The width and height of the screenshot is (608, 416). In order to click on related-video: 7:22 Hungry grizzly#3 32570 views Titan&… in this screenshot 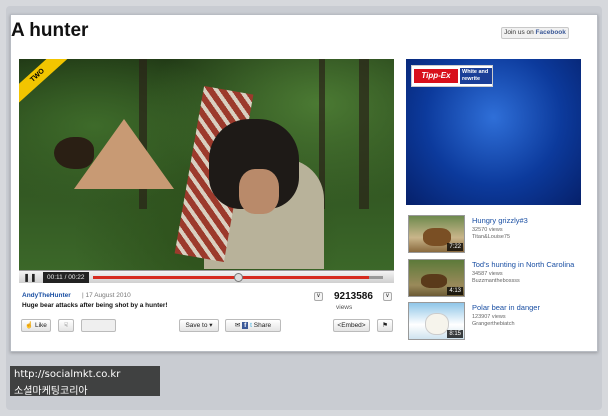, I will do `click(493, 234)`.